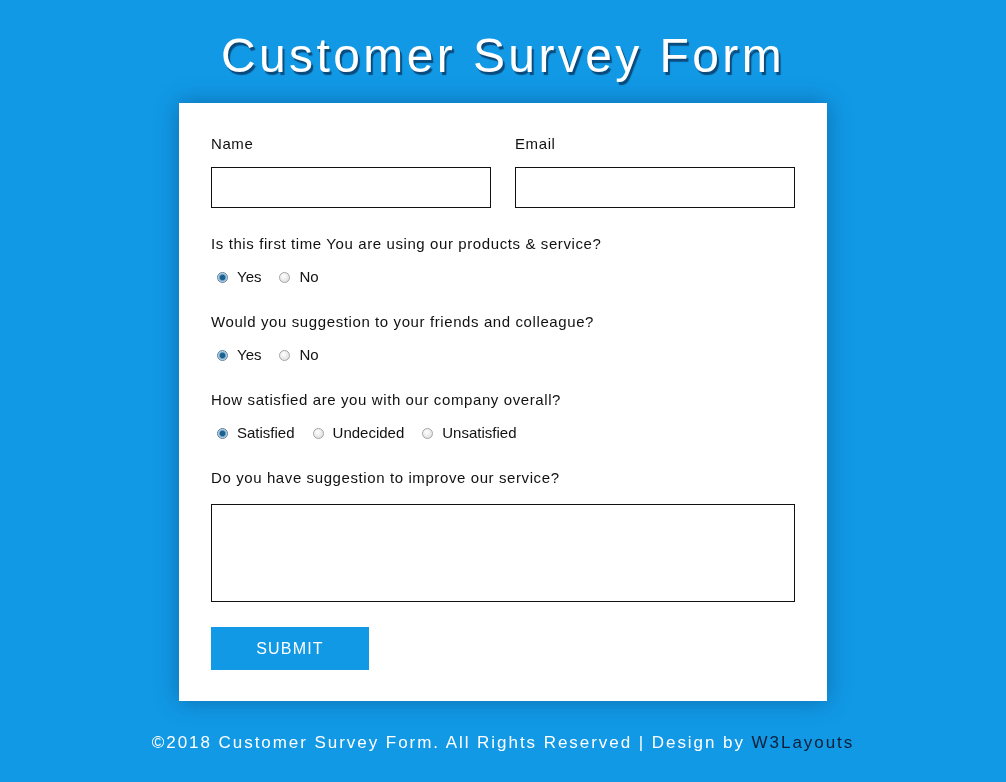  What do you see at coordinates (386, 400) in the screenshot?
I see `question-label: How satisfied are you with our company overall?` at bounding box center [386, 400].